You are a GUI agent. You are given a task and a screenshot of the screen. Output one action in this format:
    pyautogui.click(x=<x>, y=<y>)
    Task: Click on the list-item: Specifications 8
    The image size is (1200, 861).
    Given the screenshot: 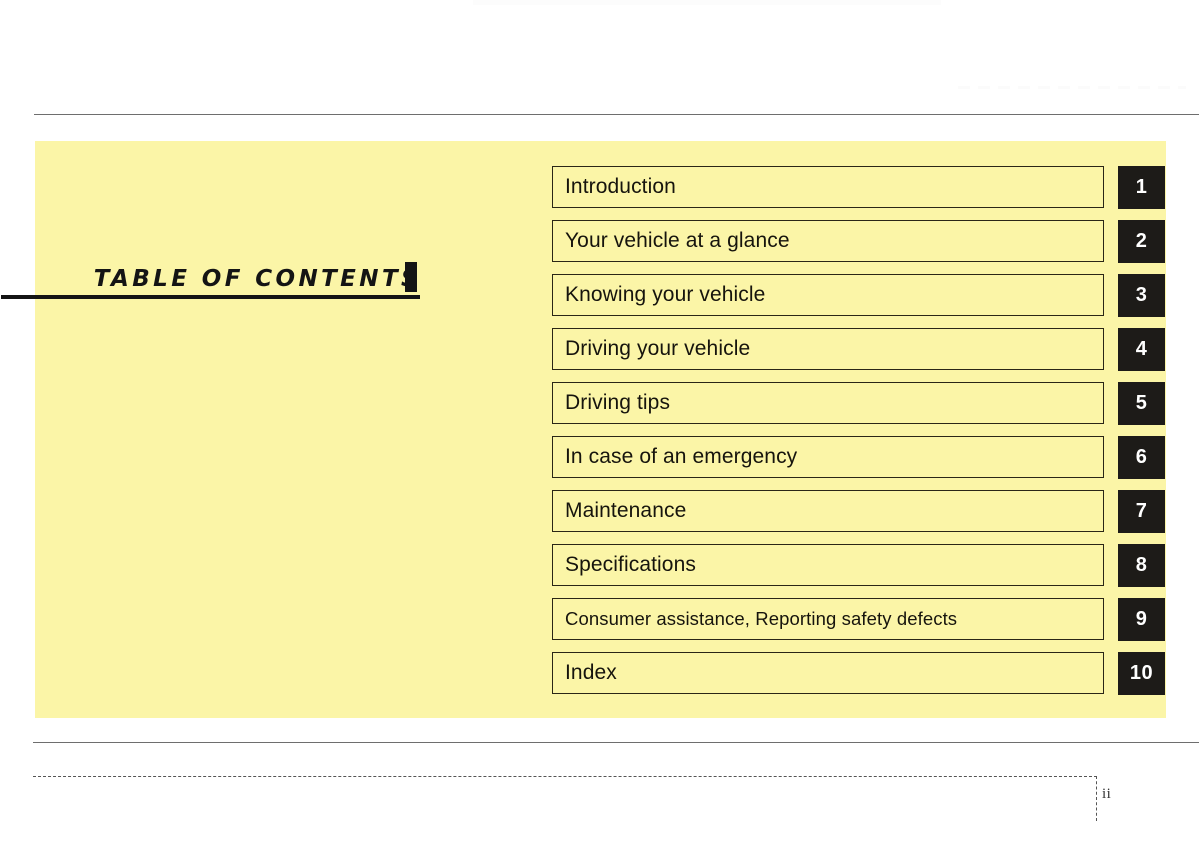 What is the action you would take?
    pyautogui.click(x=859, y=566)
    